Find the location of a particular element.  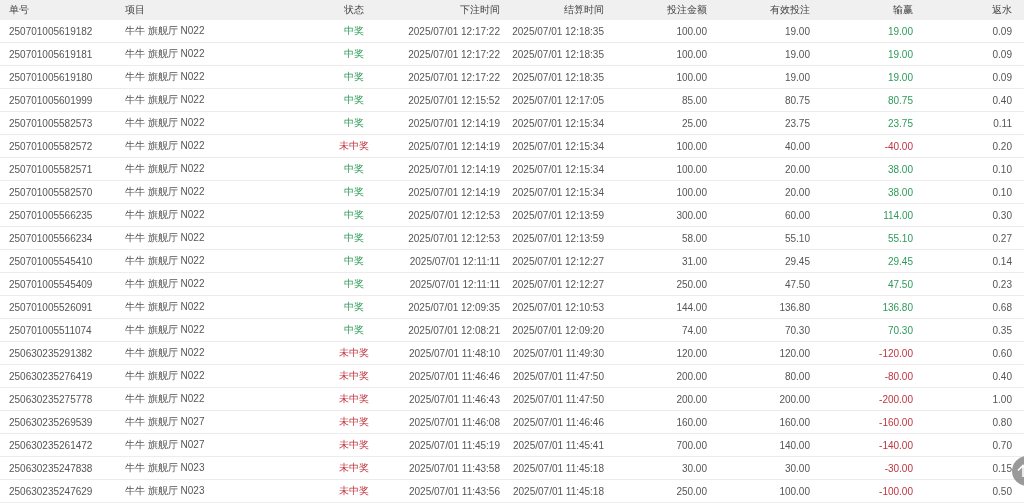

bet-amount: 144.00 is located at coordinates (691, 307).